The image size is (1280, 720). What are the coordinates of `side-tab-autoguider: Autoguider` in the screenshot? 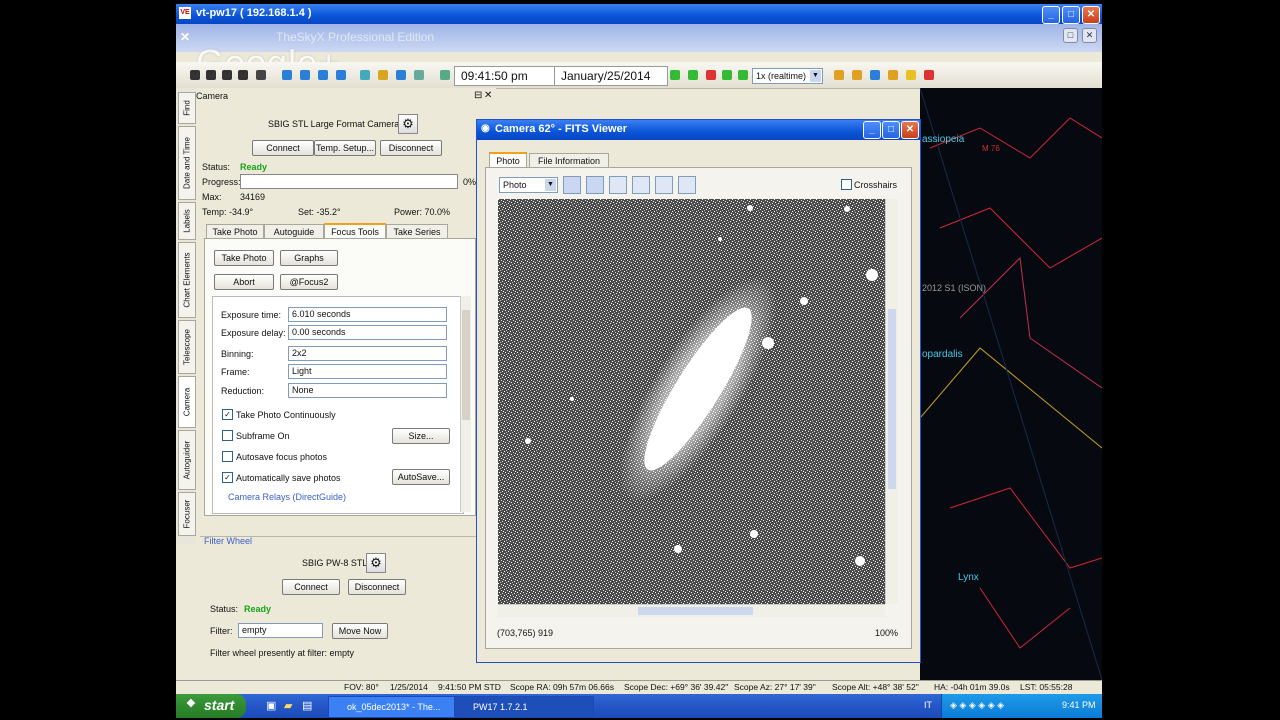 It's located at (187, 460).